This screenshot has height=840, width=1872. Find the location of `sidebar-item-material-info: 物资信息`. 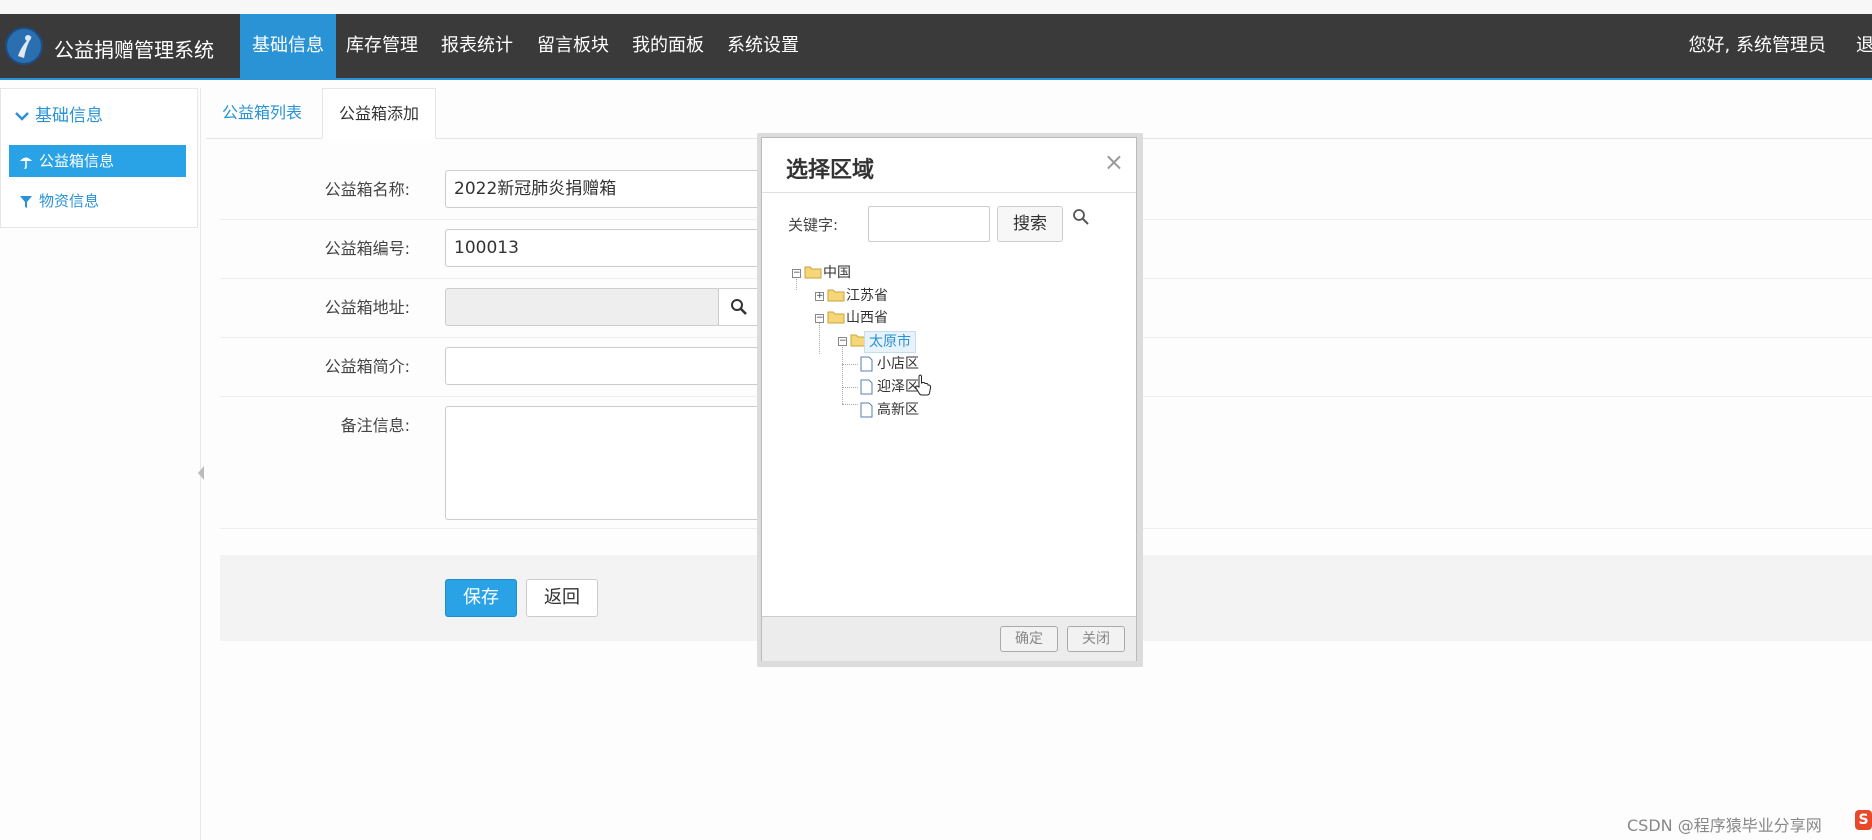

sidebar-item-material-info: 物资信息 is located at coordinates (97, 201).